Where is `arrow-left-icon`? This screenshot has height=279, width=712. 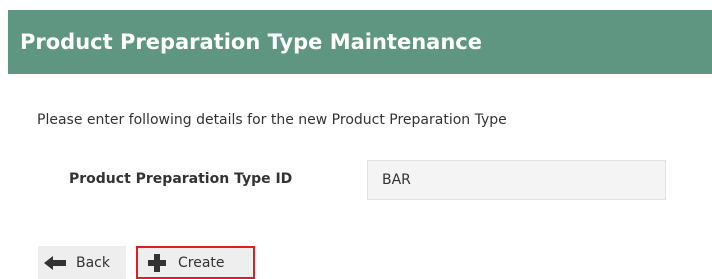 arrow-left-icon is located at coordinates (55, 262).